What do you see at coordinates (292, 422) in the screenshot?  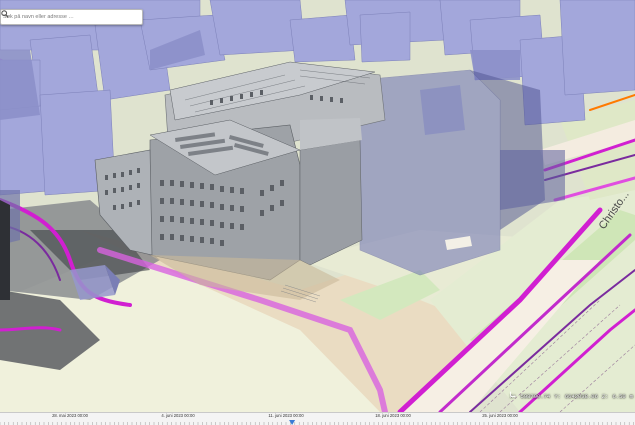 I see `timeline-marker` at bounding box center [292, 422].